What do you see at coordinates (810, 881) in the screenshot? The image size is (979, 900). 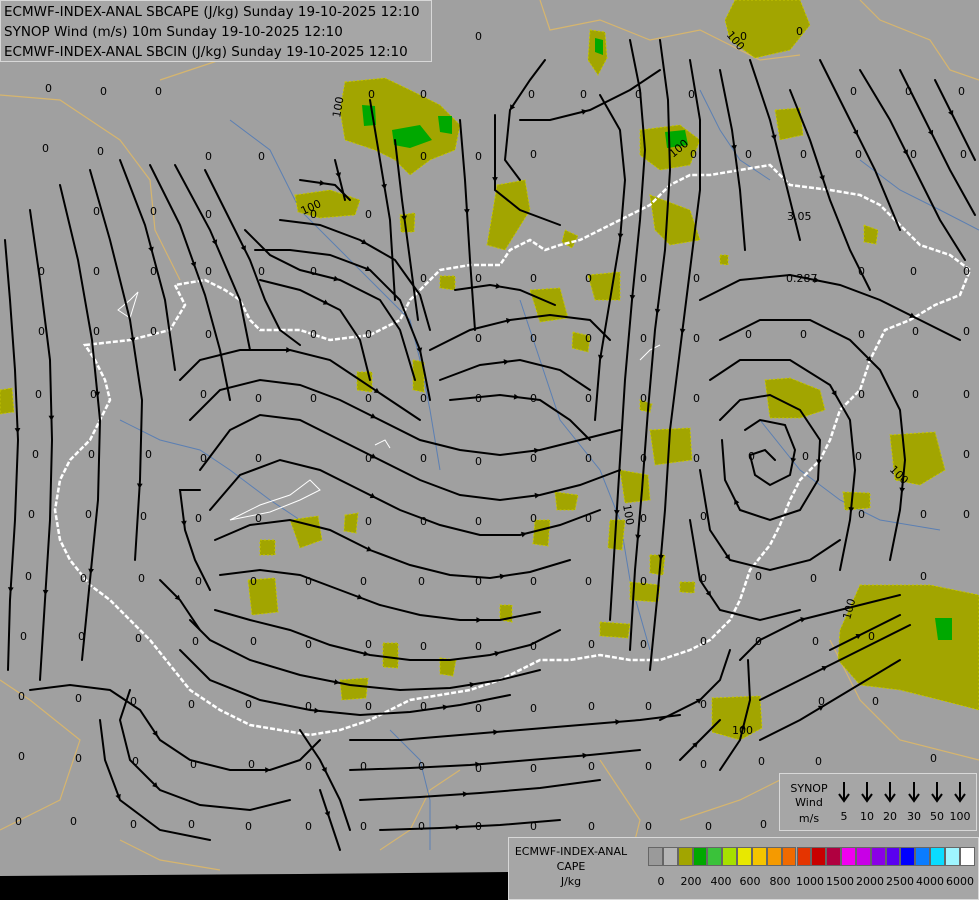 I see `cape-tick-label: 1000` at bounding box center [810, 881].